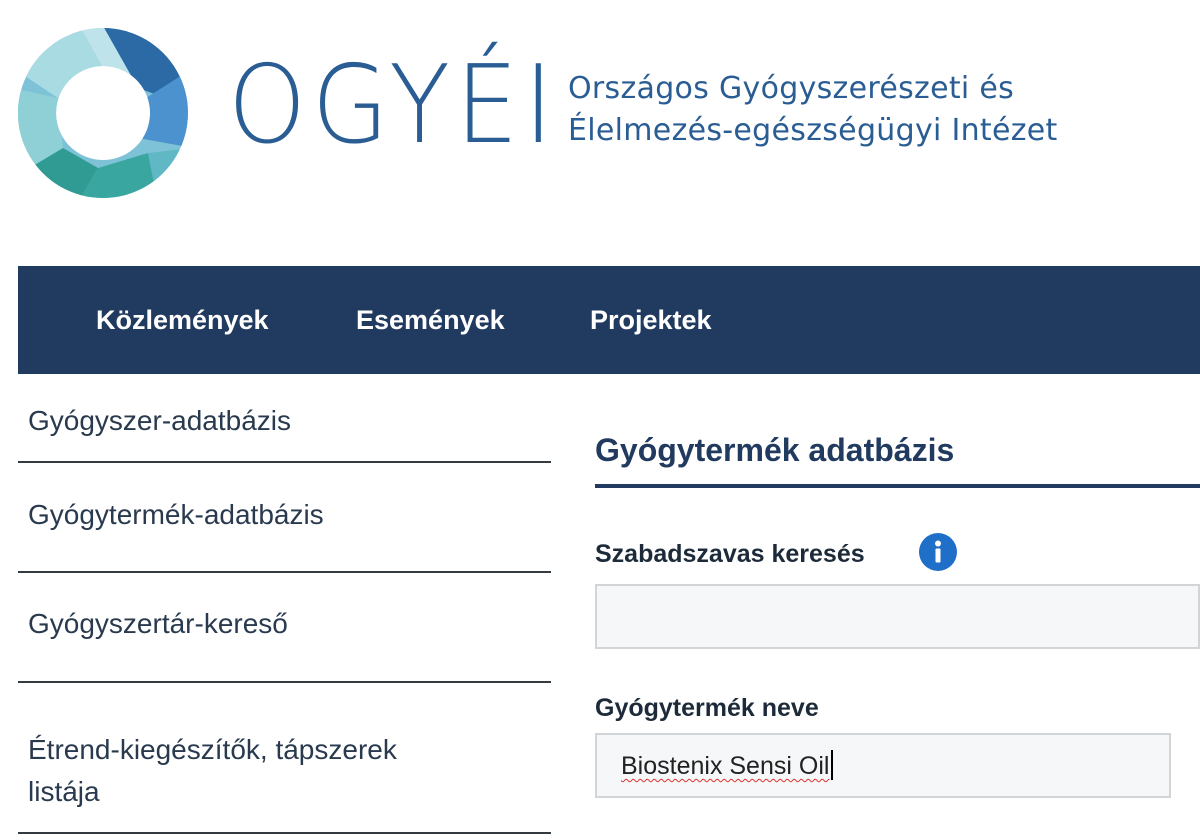 The width and height of the screenshot is (1200, 840). What do you see at coordinates (938, 552) in the screenshot?
I see `info-icon` at bounding box center [938, 552].